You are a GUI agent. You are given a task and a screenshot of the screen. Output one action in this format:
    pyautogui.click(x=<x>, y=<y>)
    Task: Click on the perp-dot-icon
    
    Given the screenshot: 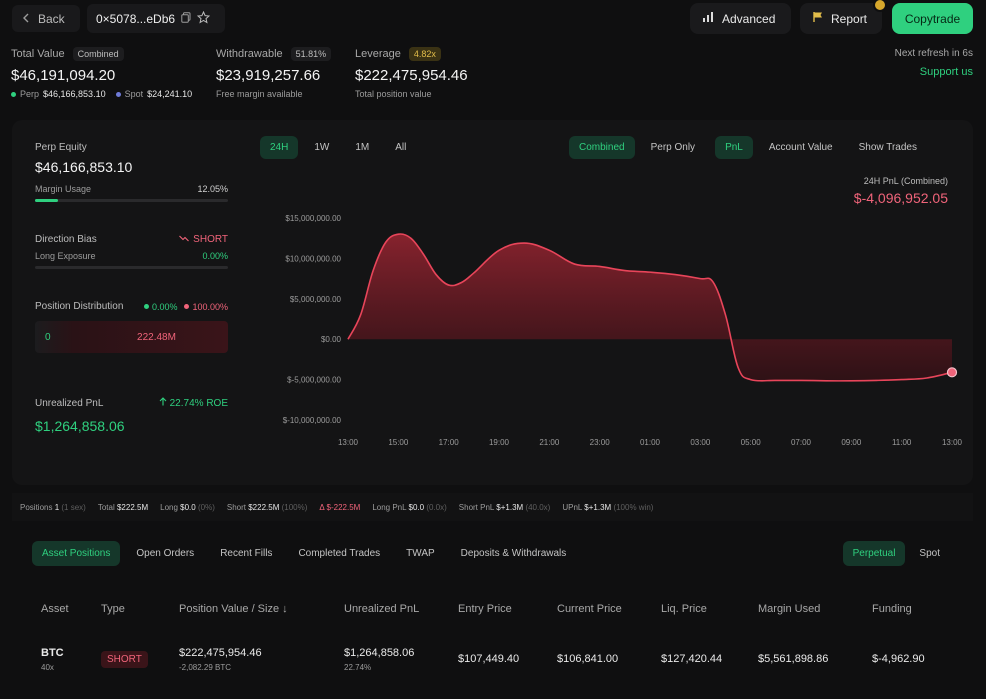 What is the action you would take?
    pyautogui.click(x=13, y=94)
    